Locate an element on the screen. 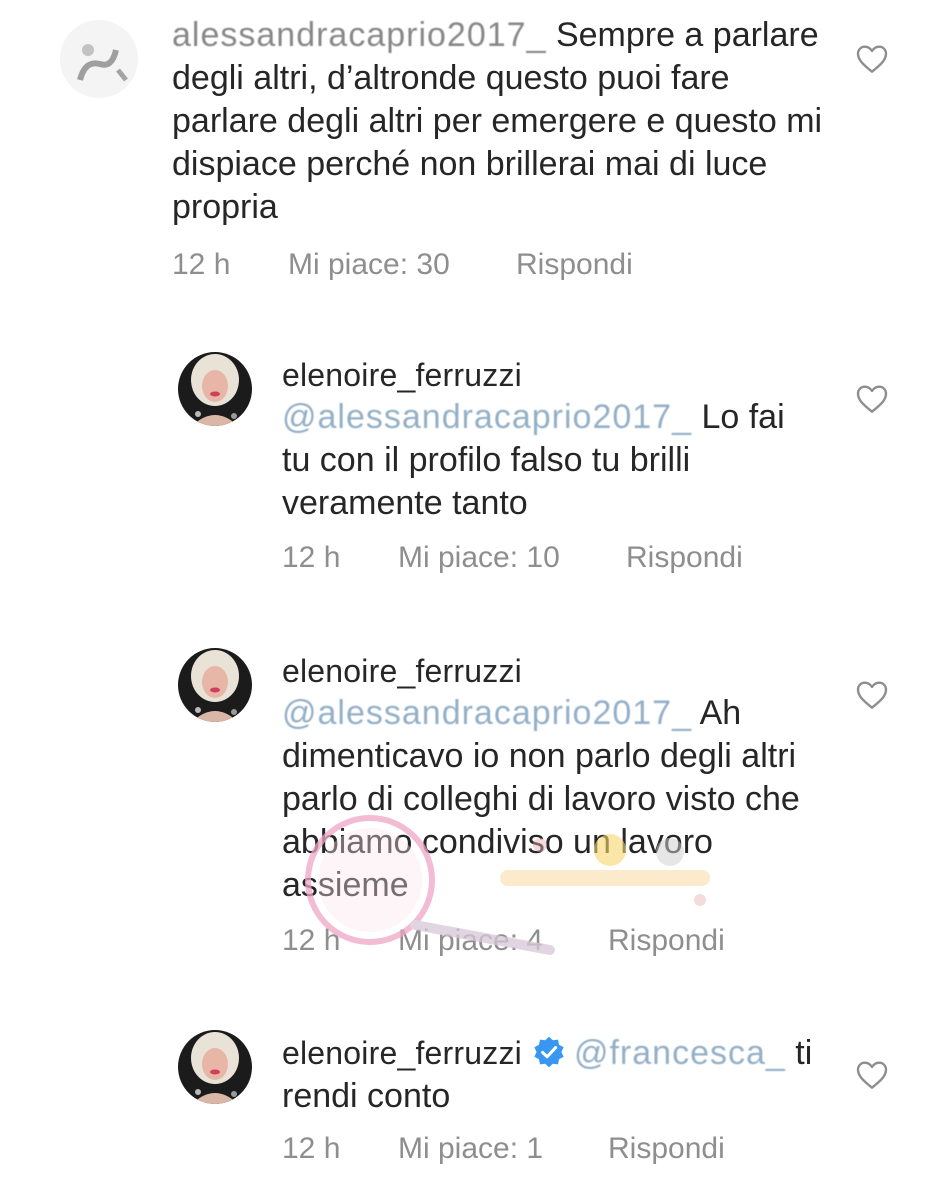 Image resolution: width=946 pixels, height=1200 pixels. comment-meta: 12 h Mi piace: 4 Rispondi is located at coordinates (562, 942).